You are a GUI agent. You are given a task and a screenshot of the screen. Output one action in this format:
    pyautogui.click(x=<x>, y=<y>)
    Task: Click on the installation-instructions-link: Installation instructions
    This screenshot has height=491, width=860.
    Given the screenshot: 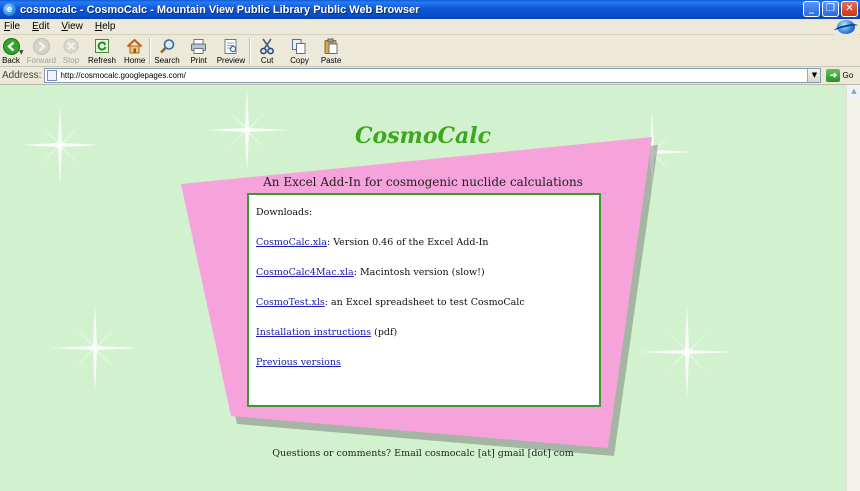 What is the action you would take?
    pyautogui.click(x=313, y=332)
    